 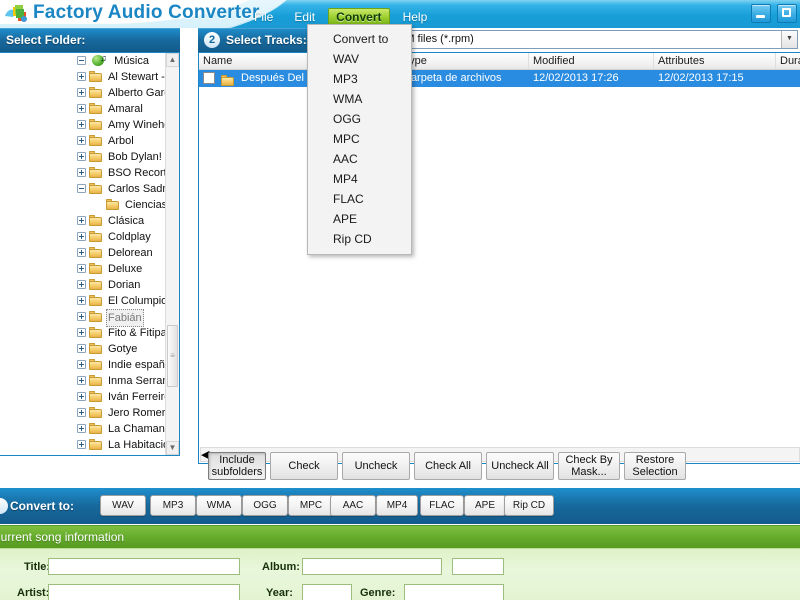 I want to click on tree-item: Gotye, so click(x=82, y=349).